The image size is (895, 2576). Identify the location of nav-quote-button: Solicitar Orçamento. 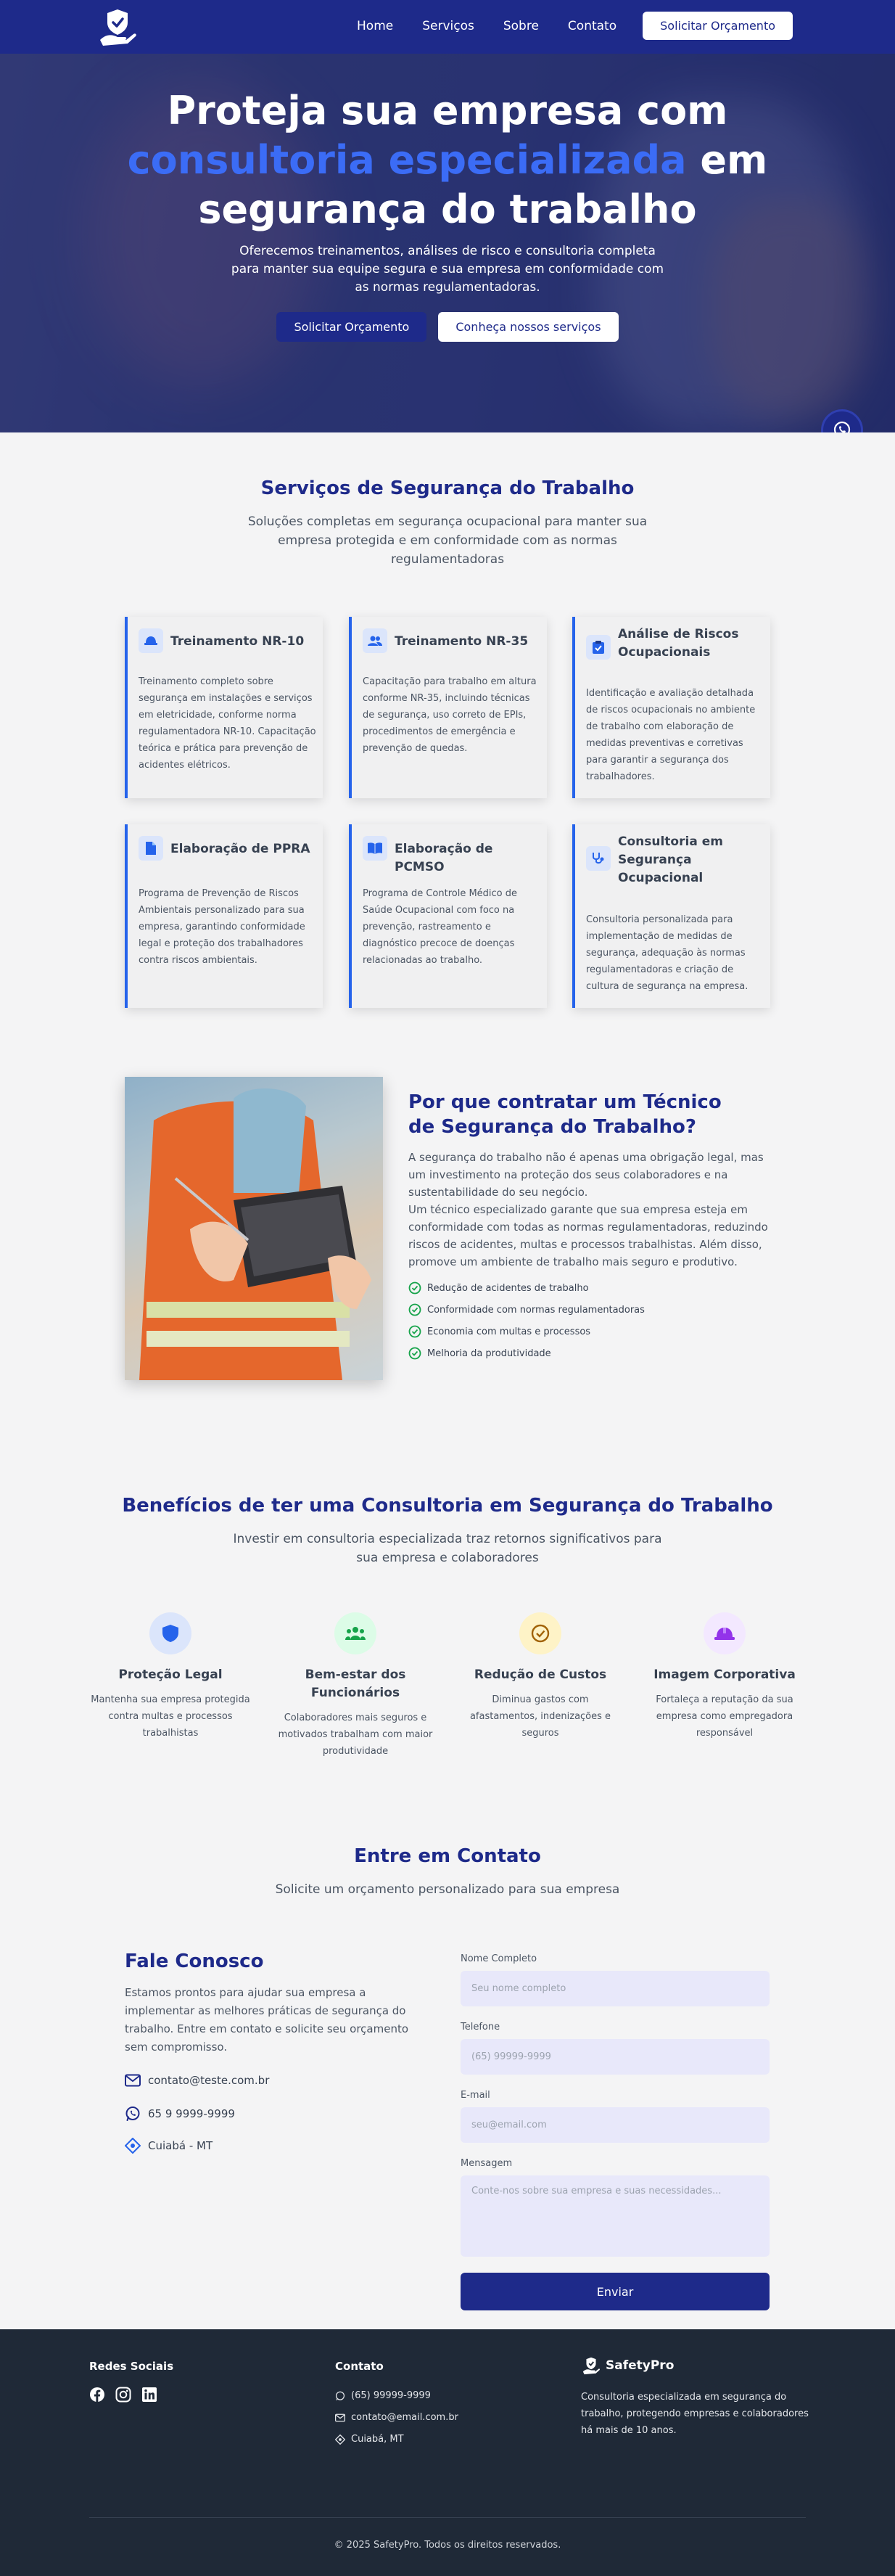
(718, 26).